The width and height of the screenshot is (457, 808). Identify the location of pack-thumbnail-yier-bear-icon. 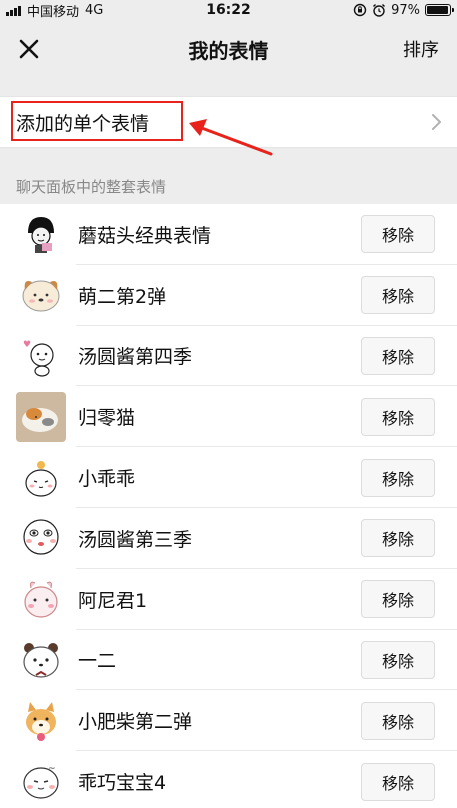
(41, 659).